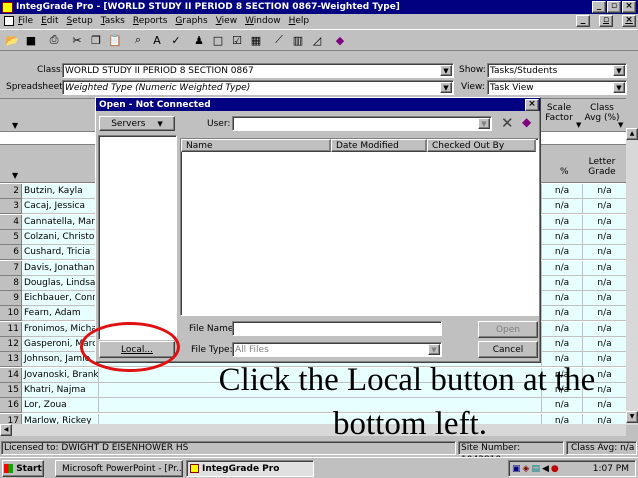  Describe the element at coordinates (256, 40) in the screenshot. I see `calendar-icon: ▦` at that location.